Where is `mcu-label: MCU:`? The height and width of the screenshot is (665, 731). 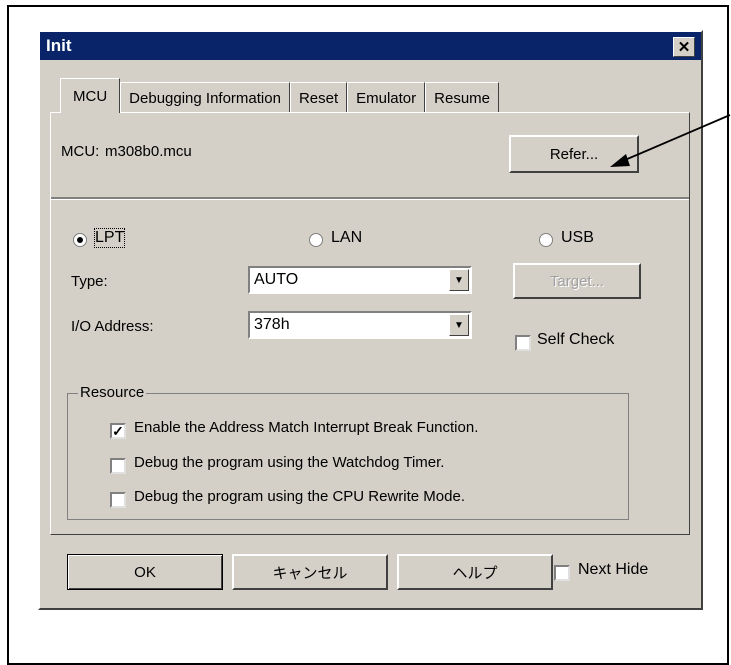
mcu-label: MCU: is located at coordinates (80, 151).